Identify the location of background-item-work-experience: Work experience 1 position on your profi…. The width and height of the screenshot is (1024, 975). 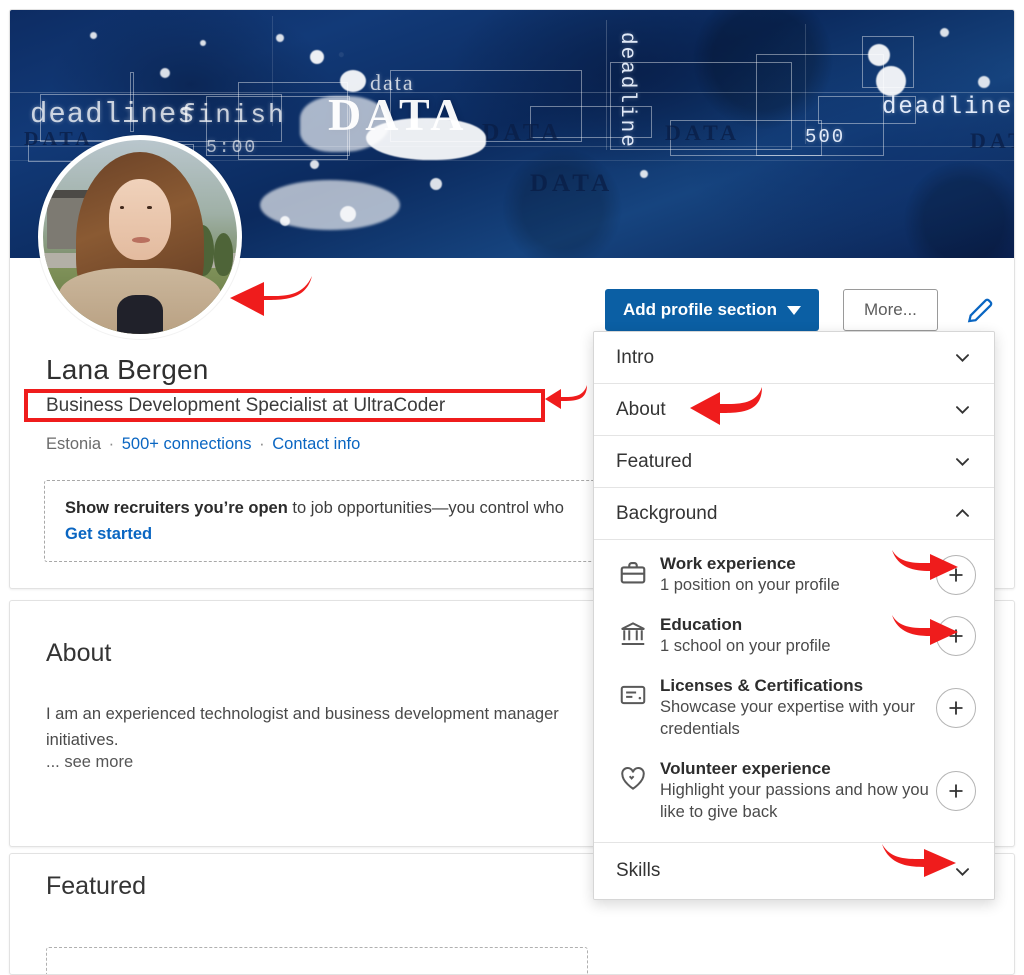
(794, 574).